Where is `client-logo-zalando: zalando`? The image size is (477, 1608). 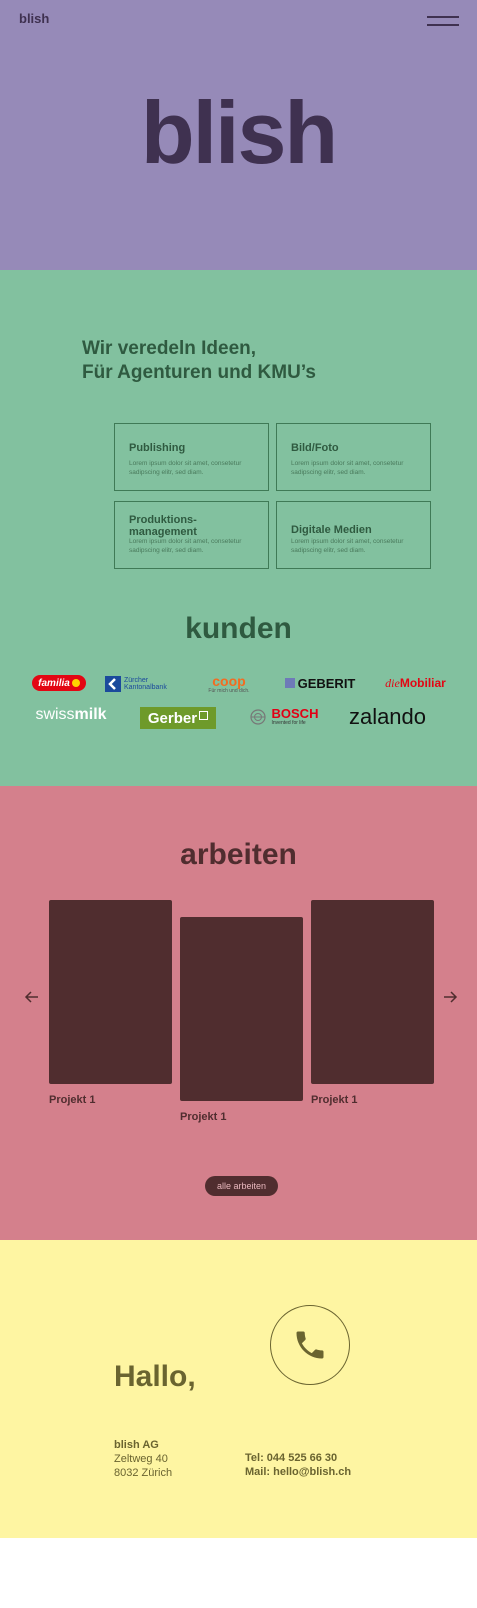
client-logo-zalando: zalando is located at coordinates (387, 717).